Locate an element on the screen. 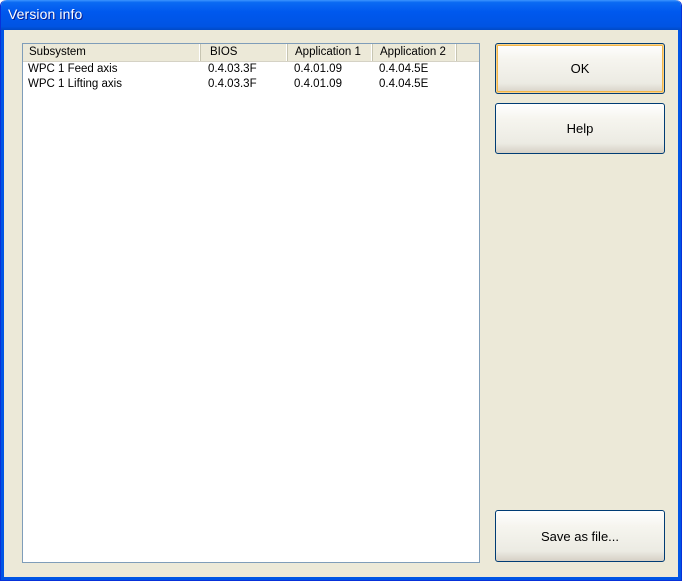  window-frame-right is located at coordinates (679, 305).